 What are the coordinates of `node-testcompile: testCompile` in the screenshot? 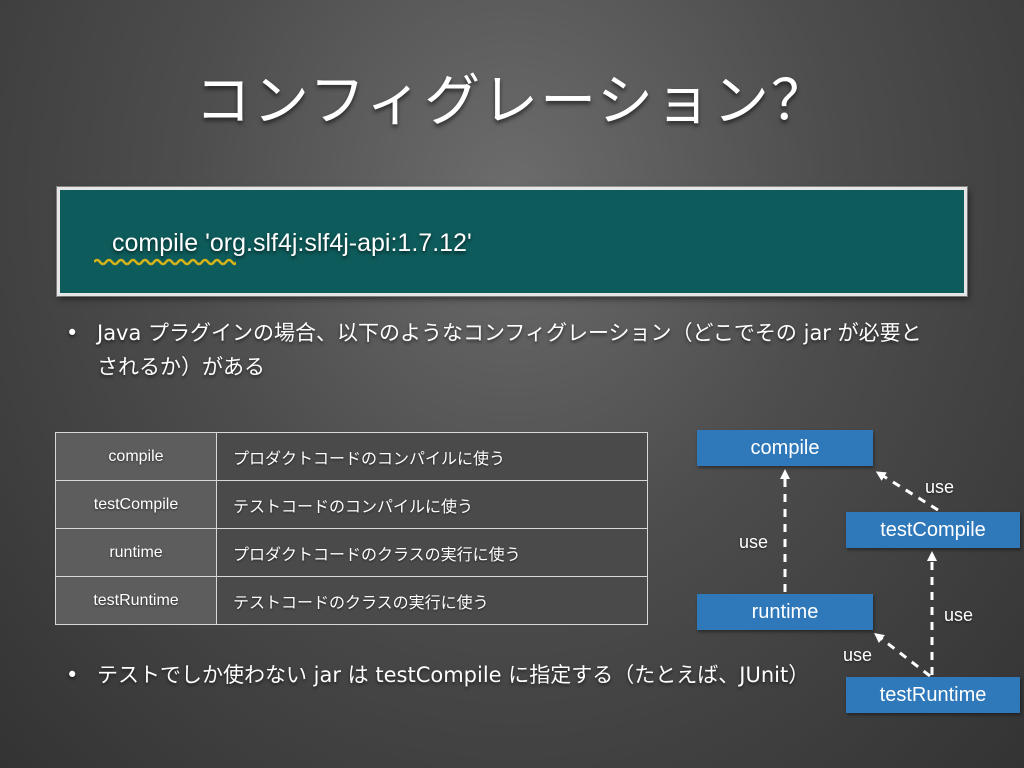 It's located at (933, 530).